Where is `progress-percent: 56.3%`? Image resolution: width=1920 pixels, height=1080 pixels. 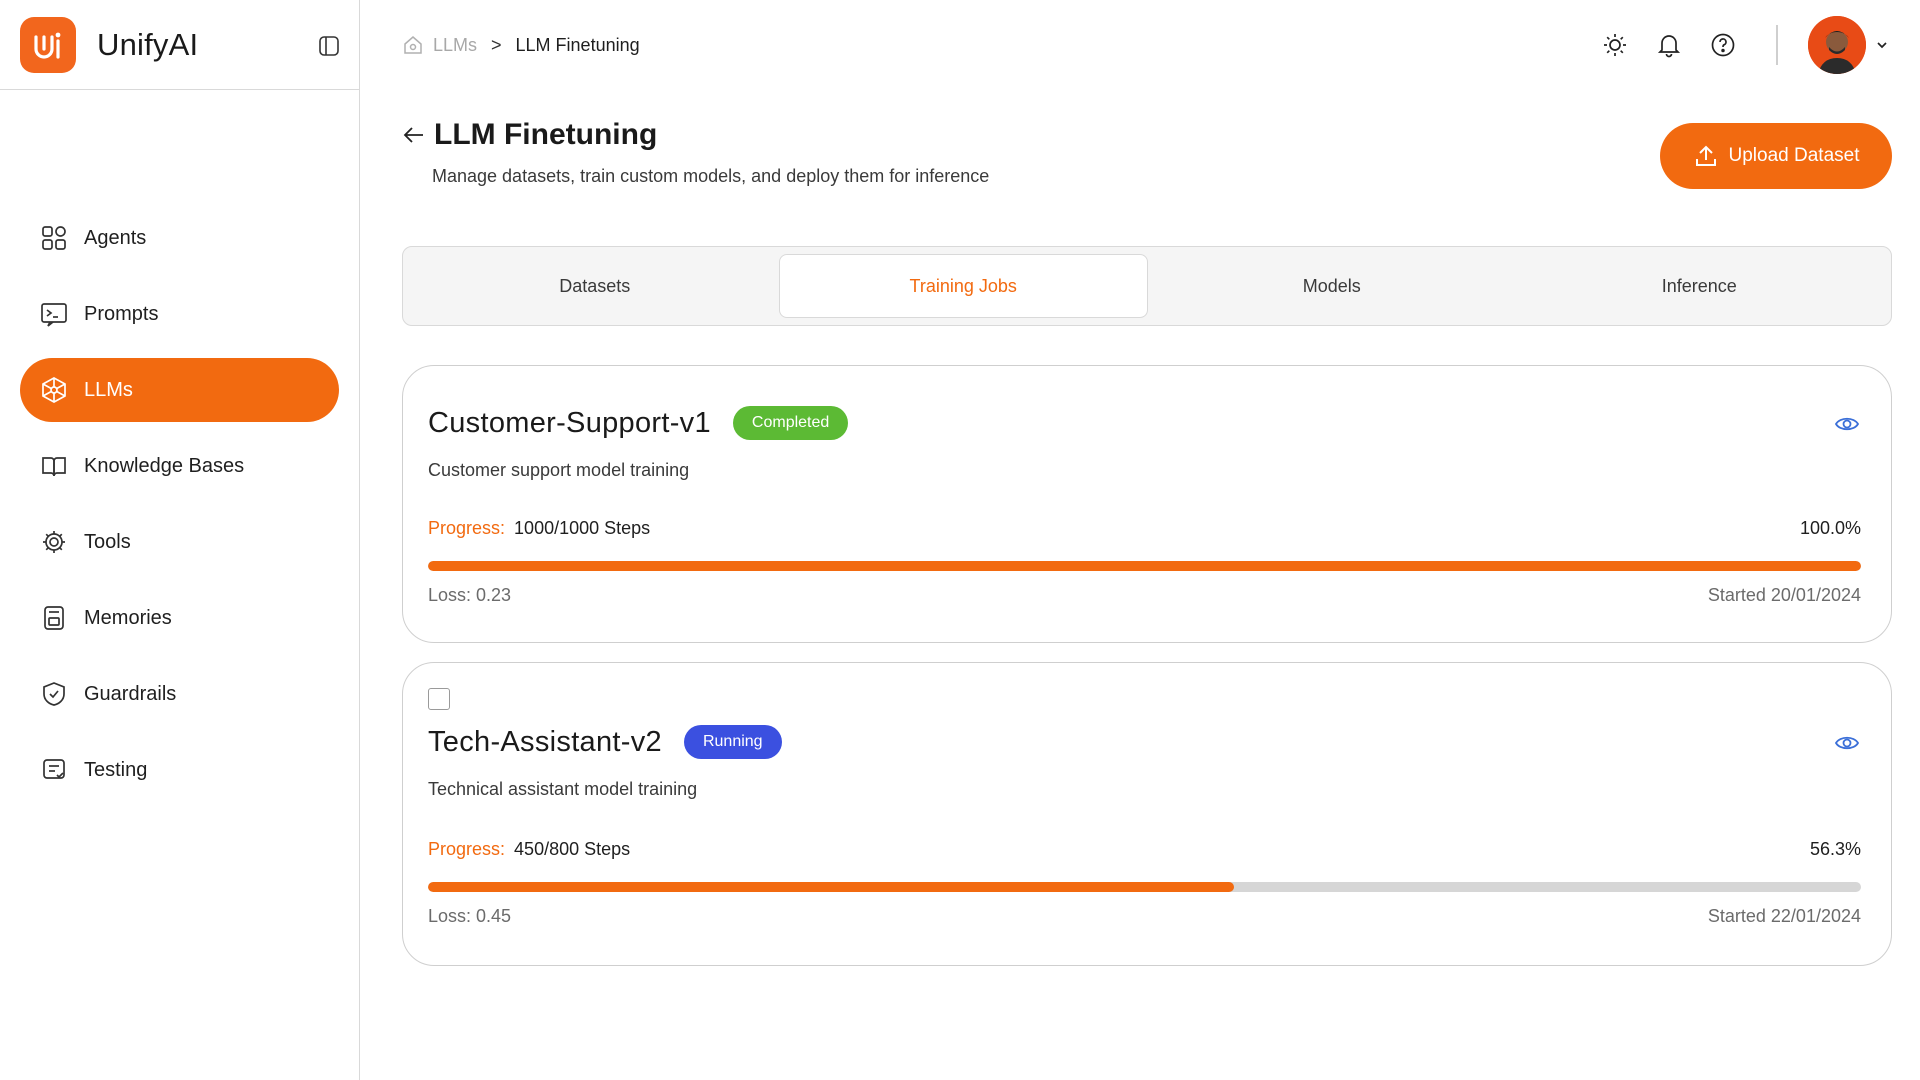
progress-percent: 56.3% is located at coordinates (1835, 849).